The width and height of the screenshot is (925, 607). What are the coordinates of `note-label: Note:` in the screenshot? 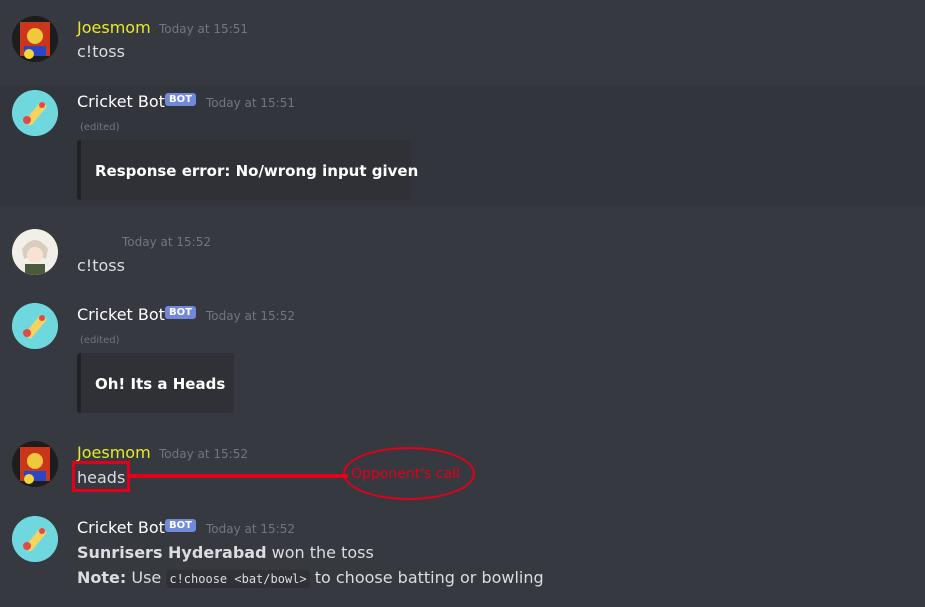 It's located at (102, 577).